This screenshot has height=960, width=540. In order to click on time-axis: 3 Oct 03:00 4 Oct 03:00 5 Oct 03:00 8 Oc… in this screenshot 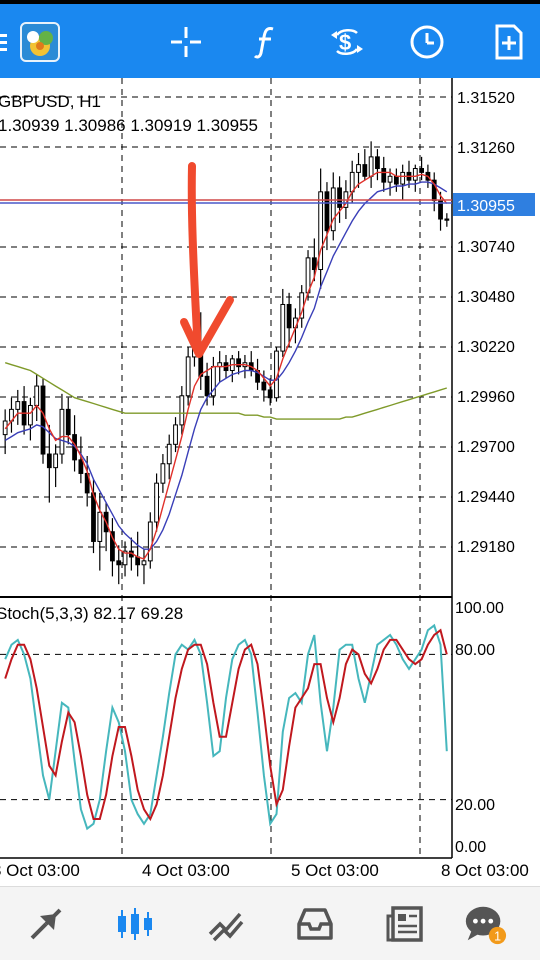, I will do `click(264, 870)`.